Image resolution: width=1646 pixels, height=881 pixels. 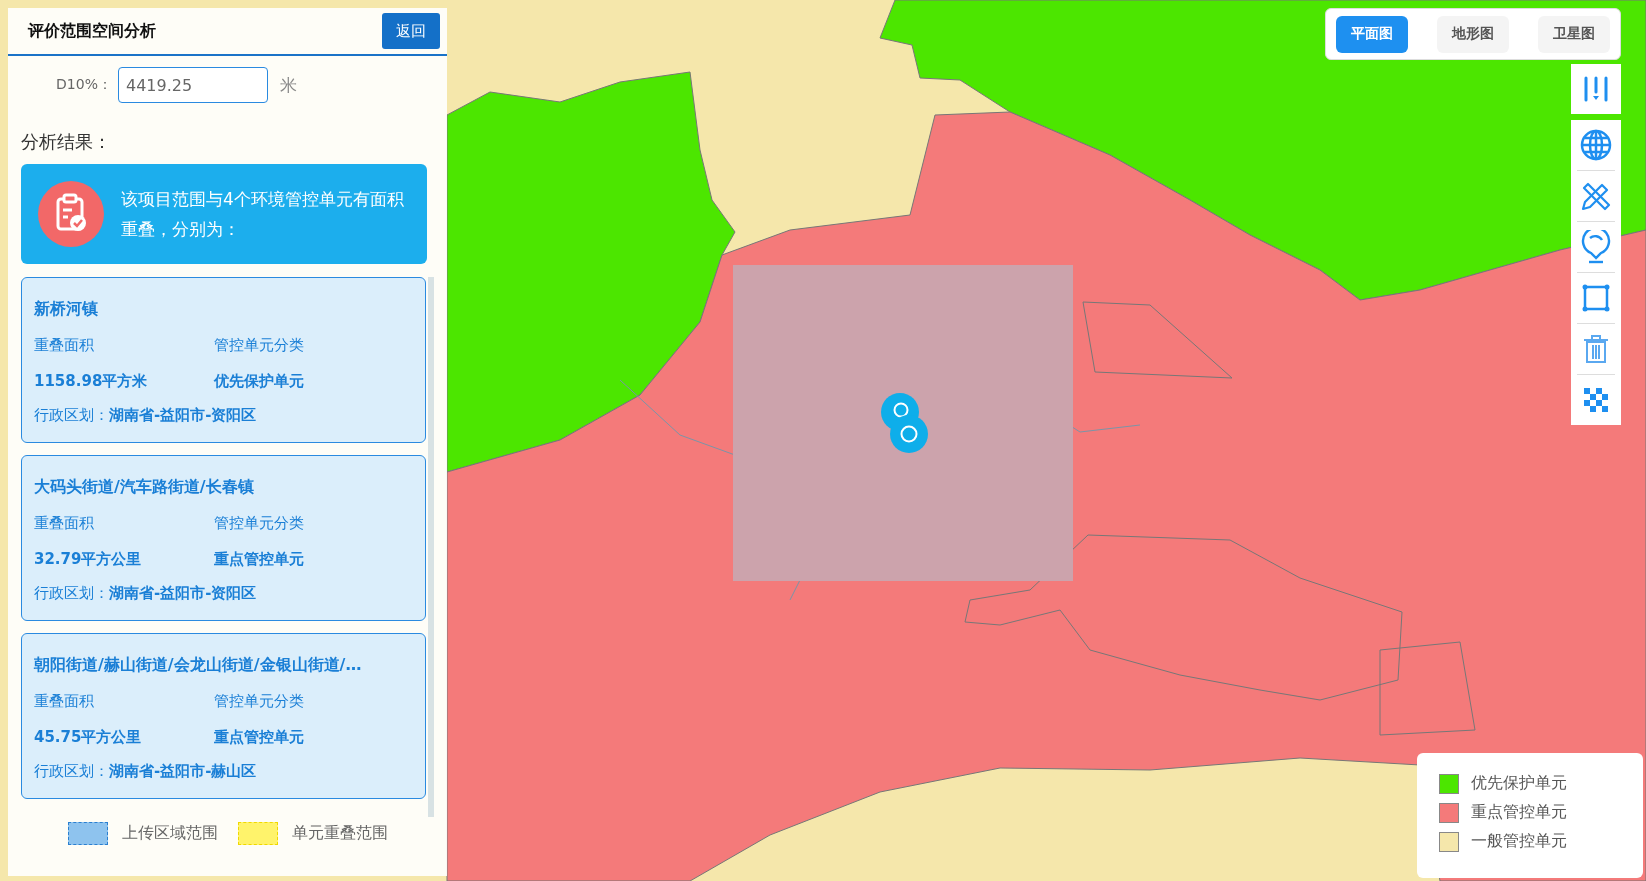 I want to click on area-value: 45.75平方公里, so click(x=88, y=737).